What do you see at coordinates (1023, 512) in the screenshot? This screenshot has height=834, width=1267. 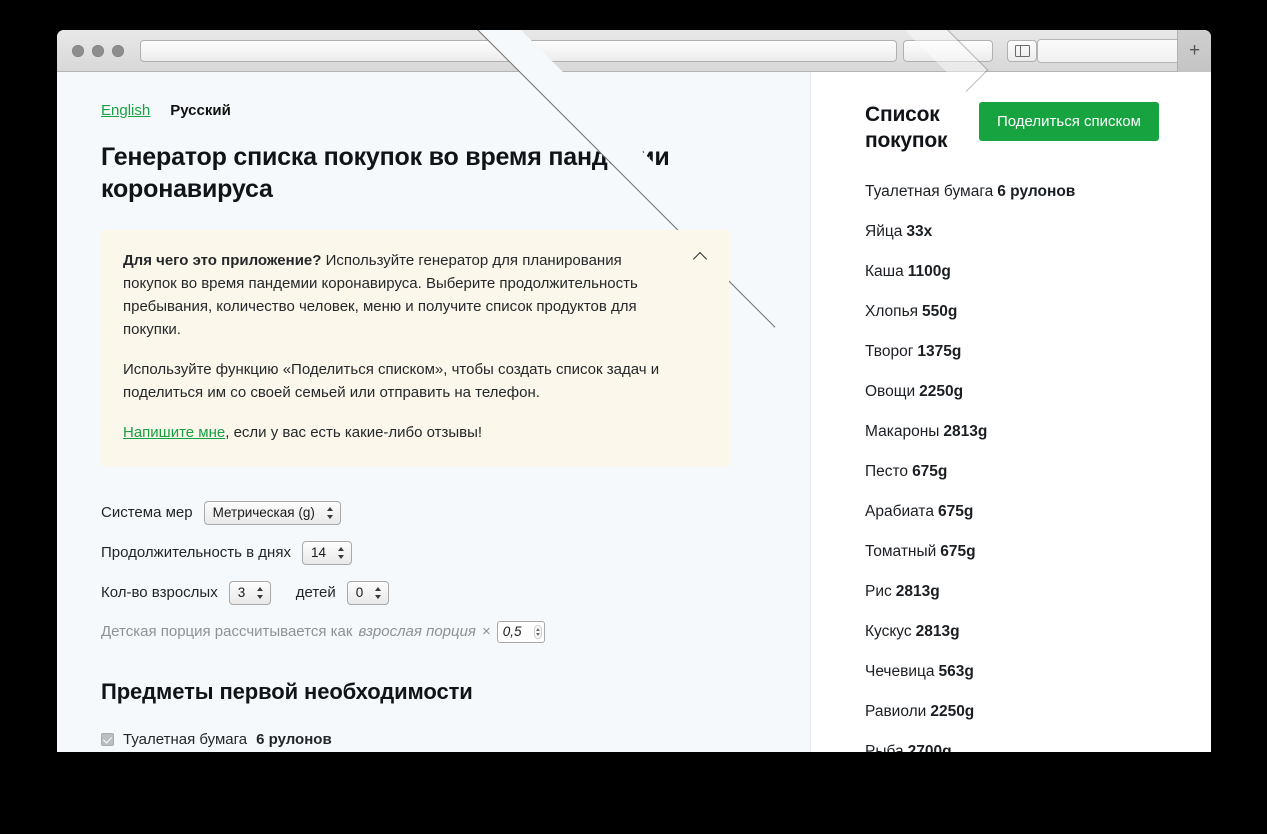 I see `list-item: Арабиата 675g` at bounding box center [1023, 512].